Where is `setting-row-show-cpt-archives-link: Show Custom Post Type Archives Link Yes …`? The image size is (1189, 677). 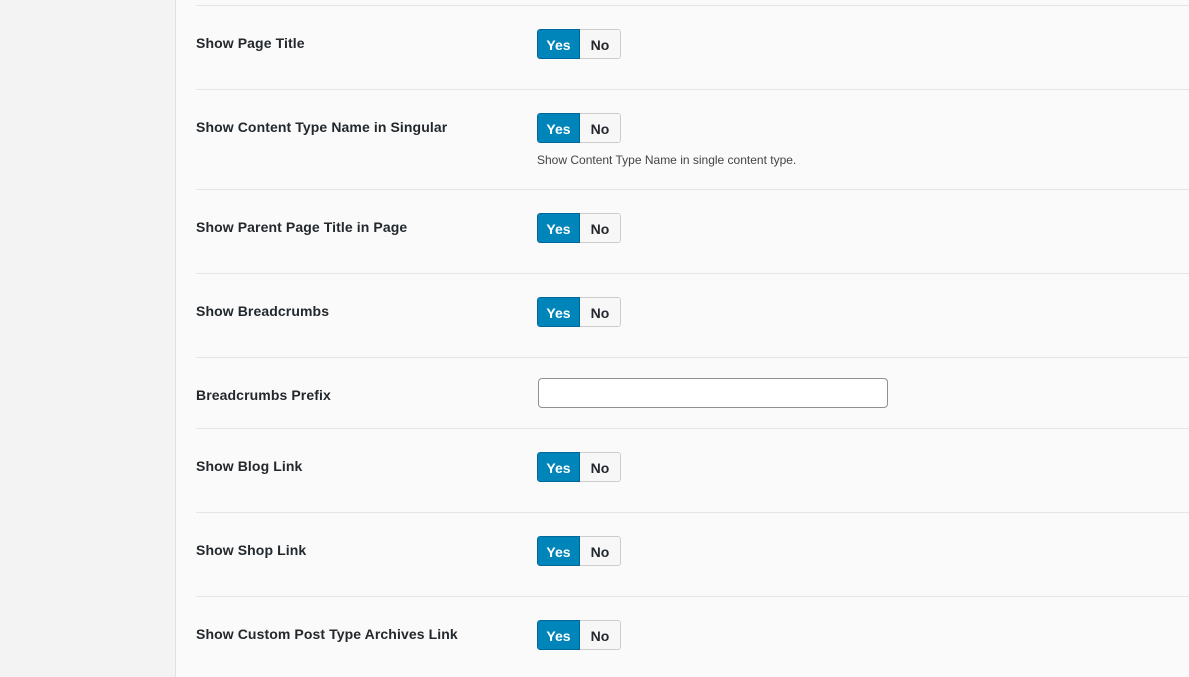
setting-row-show-cpt-archives-link: Show Custom Post Type Archives Link Yes … is located at coordinates (692, 637).